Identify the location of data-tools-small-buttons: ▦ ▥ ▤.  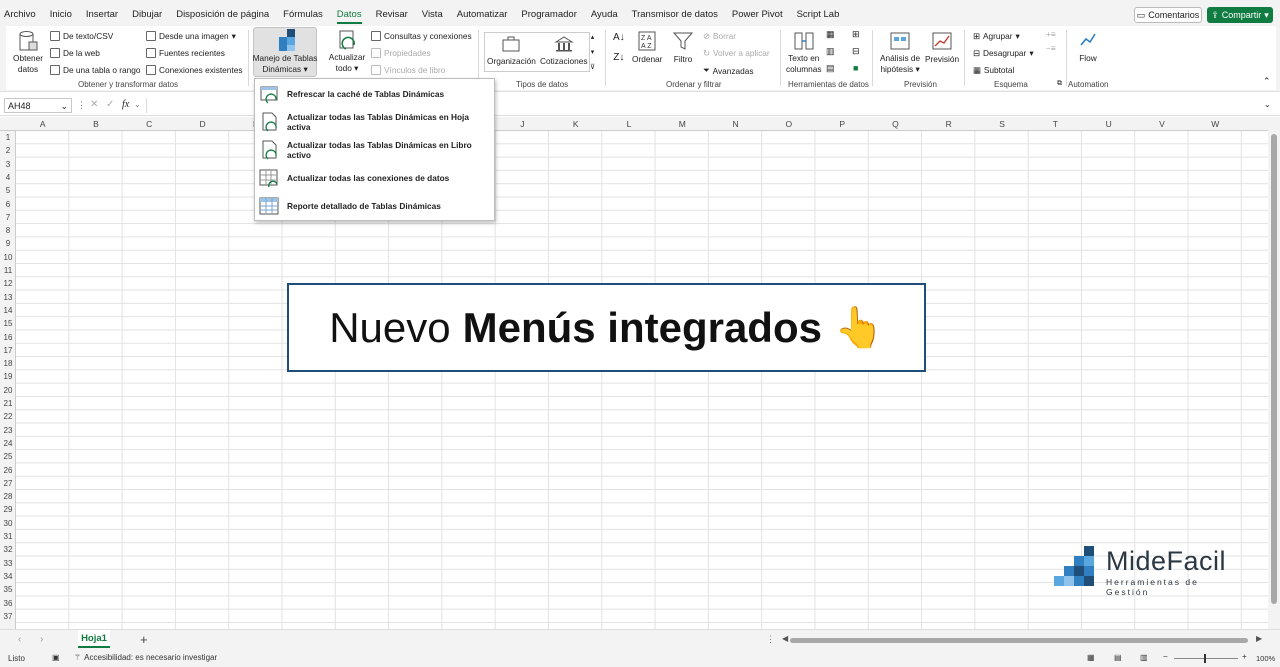
(830, 51).